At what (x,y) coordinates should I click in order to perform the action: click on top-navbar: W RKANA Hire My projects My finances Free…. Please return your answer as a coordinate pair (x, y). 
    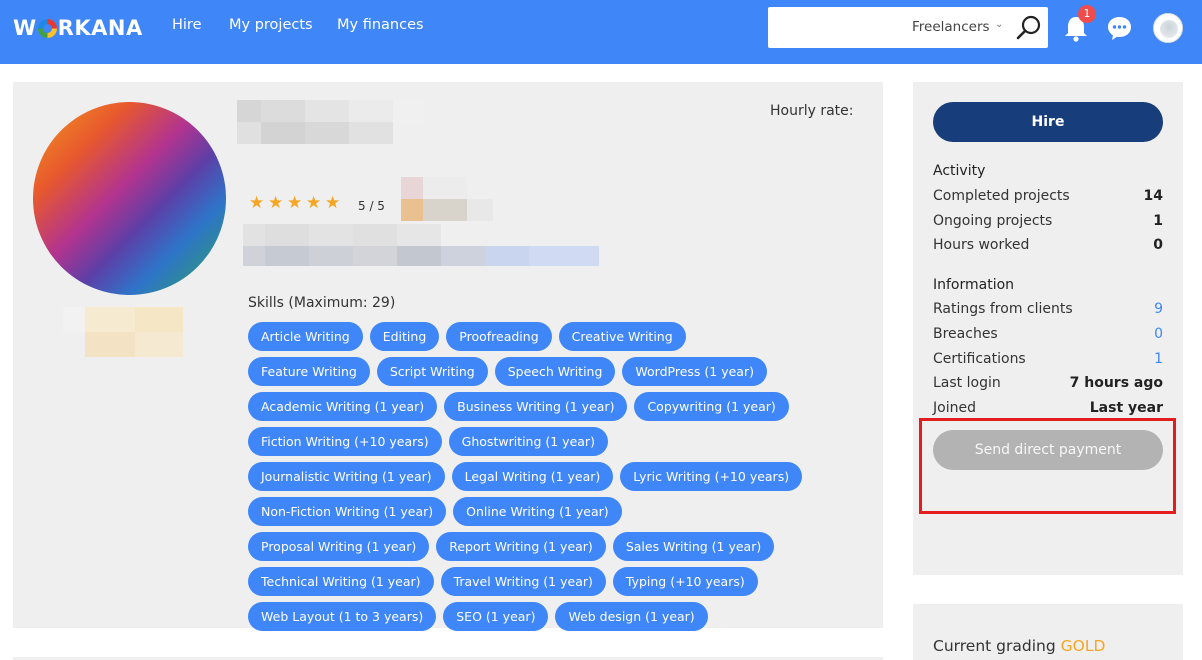
    Looking at the image, I should click on (601, 32).